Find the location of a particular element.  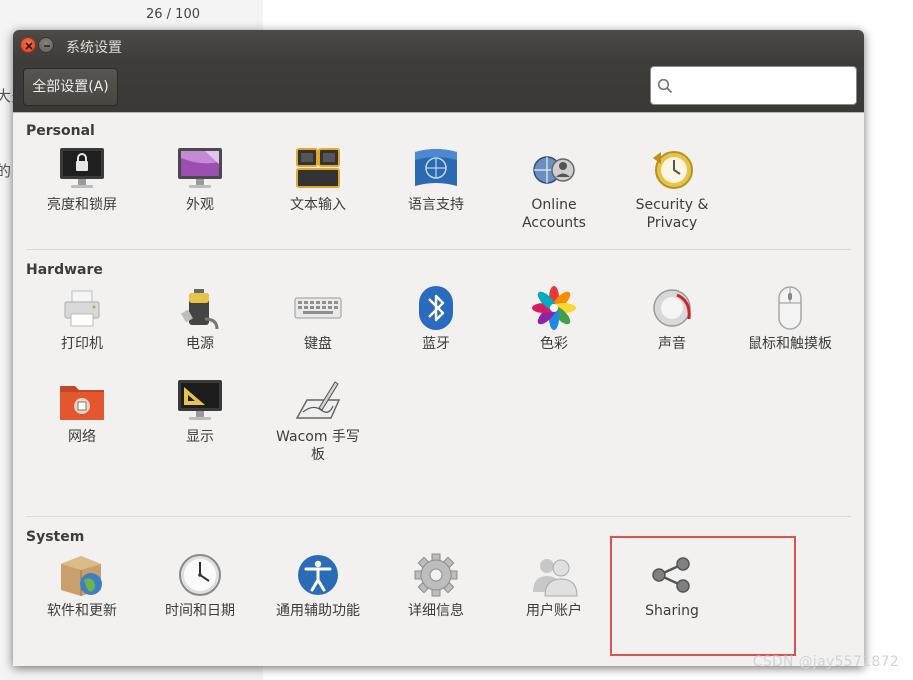

watermark: CSDN @jay5571872 is located at coordinates (825, 662).